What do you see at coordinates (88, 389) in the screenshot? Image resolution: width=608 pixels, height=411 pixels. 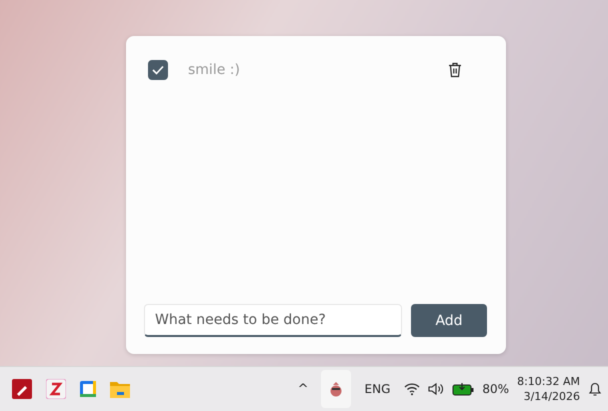 I see `calendar-icon` at bounding box center [88, 389].